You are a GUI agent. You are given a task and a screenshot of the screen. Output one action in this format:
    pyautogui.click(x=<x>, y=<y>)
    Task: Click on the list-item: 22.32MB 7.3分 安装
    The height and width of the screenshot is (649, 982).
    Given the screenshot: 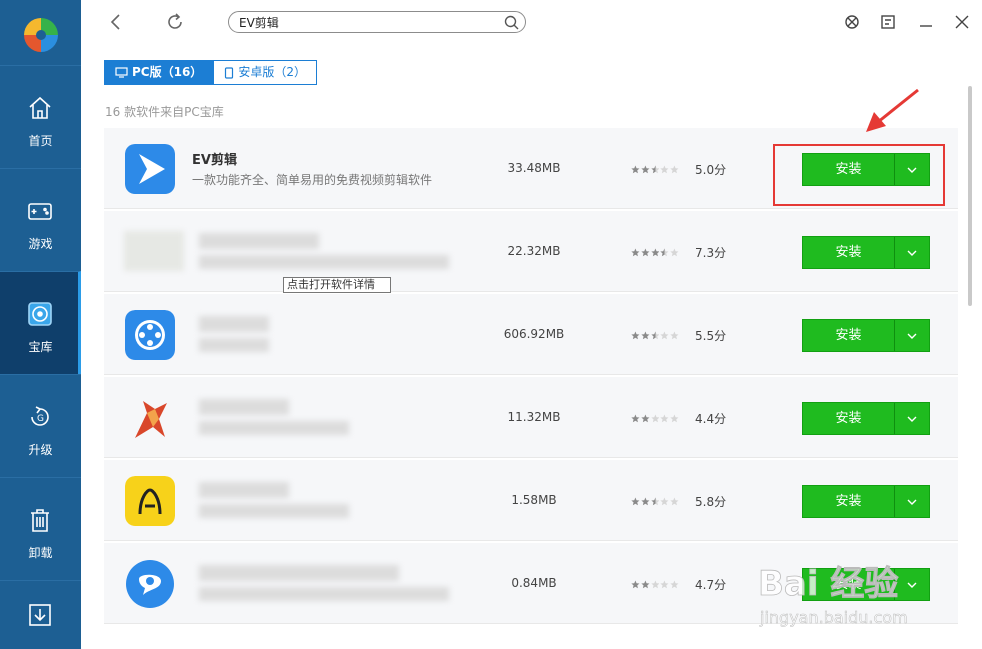 What is the action you would take?
    pyautogui.click(x=531, y=251)
    